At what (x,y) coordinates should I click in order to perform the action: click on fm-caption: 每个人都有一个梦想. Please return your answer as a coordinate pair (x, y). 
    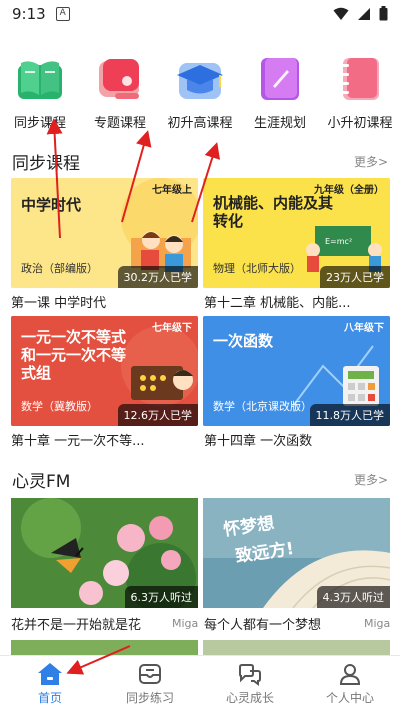
    Looking at the image, I should click on (262, 623).